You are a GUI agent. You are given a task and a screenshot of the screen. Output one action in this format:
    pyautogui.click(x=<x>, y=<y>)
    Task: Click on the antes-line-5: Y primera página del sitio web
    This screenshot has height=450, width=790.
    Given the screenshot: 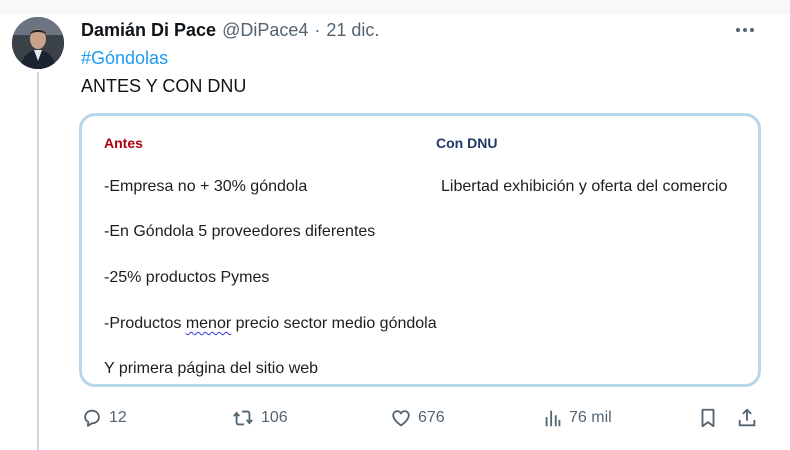 What is the action you would take?
    pyautogui.click(x=211, y=368)
    